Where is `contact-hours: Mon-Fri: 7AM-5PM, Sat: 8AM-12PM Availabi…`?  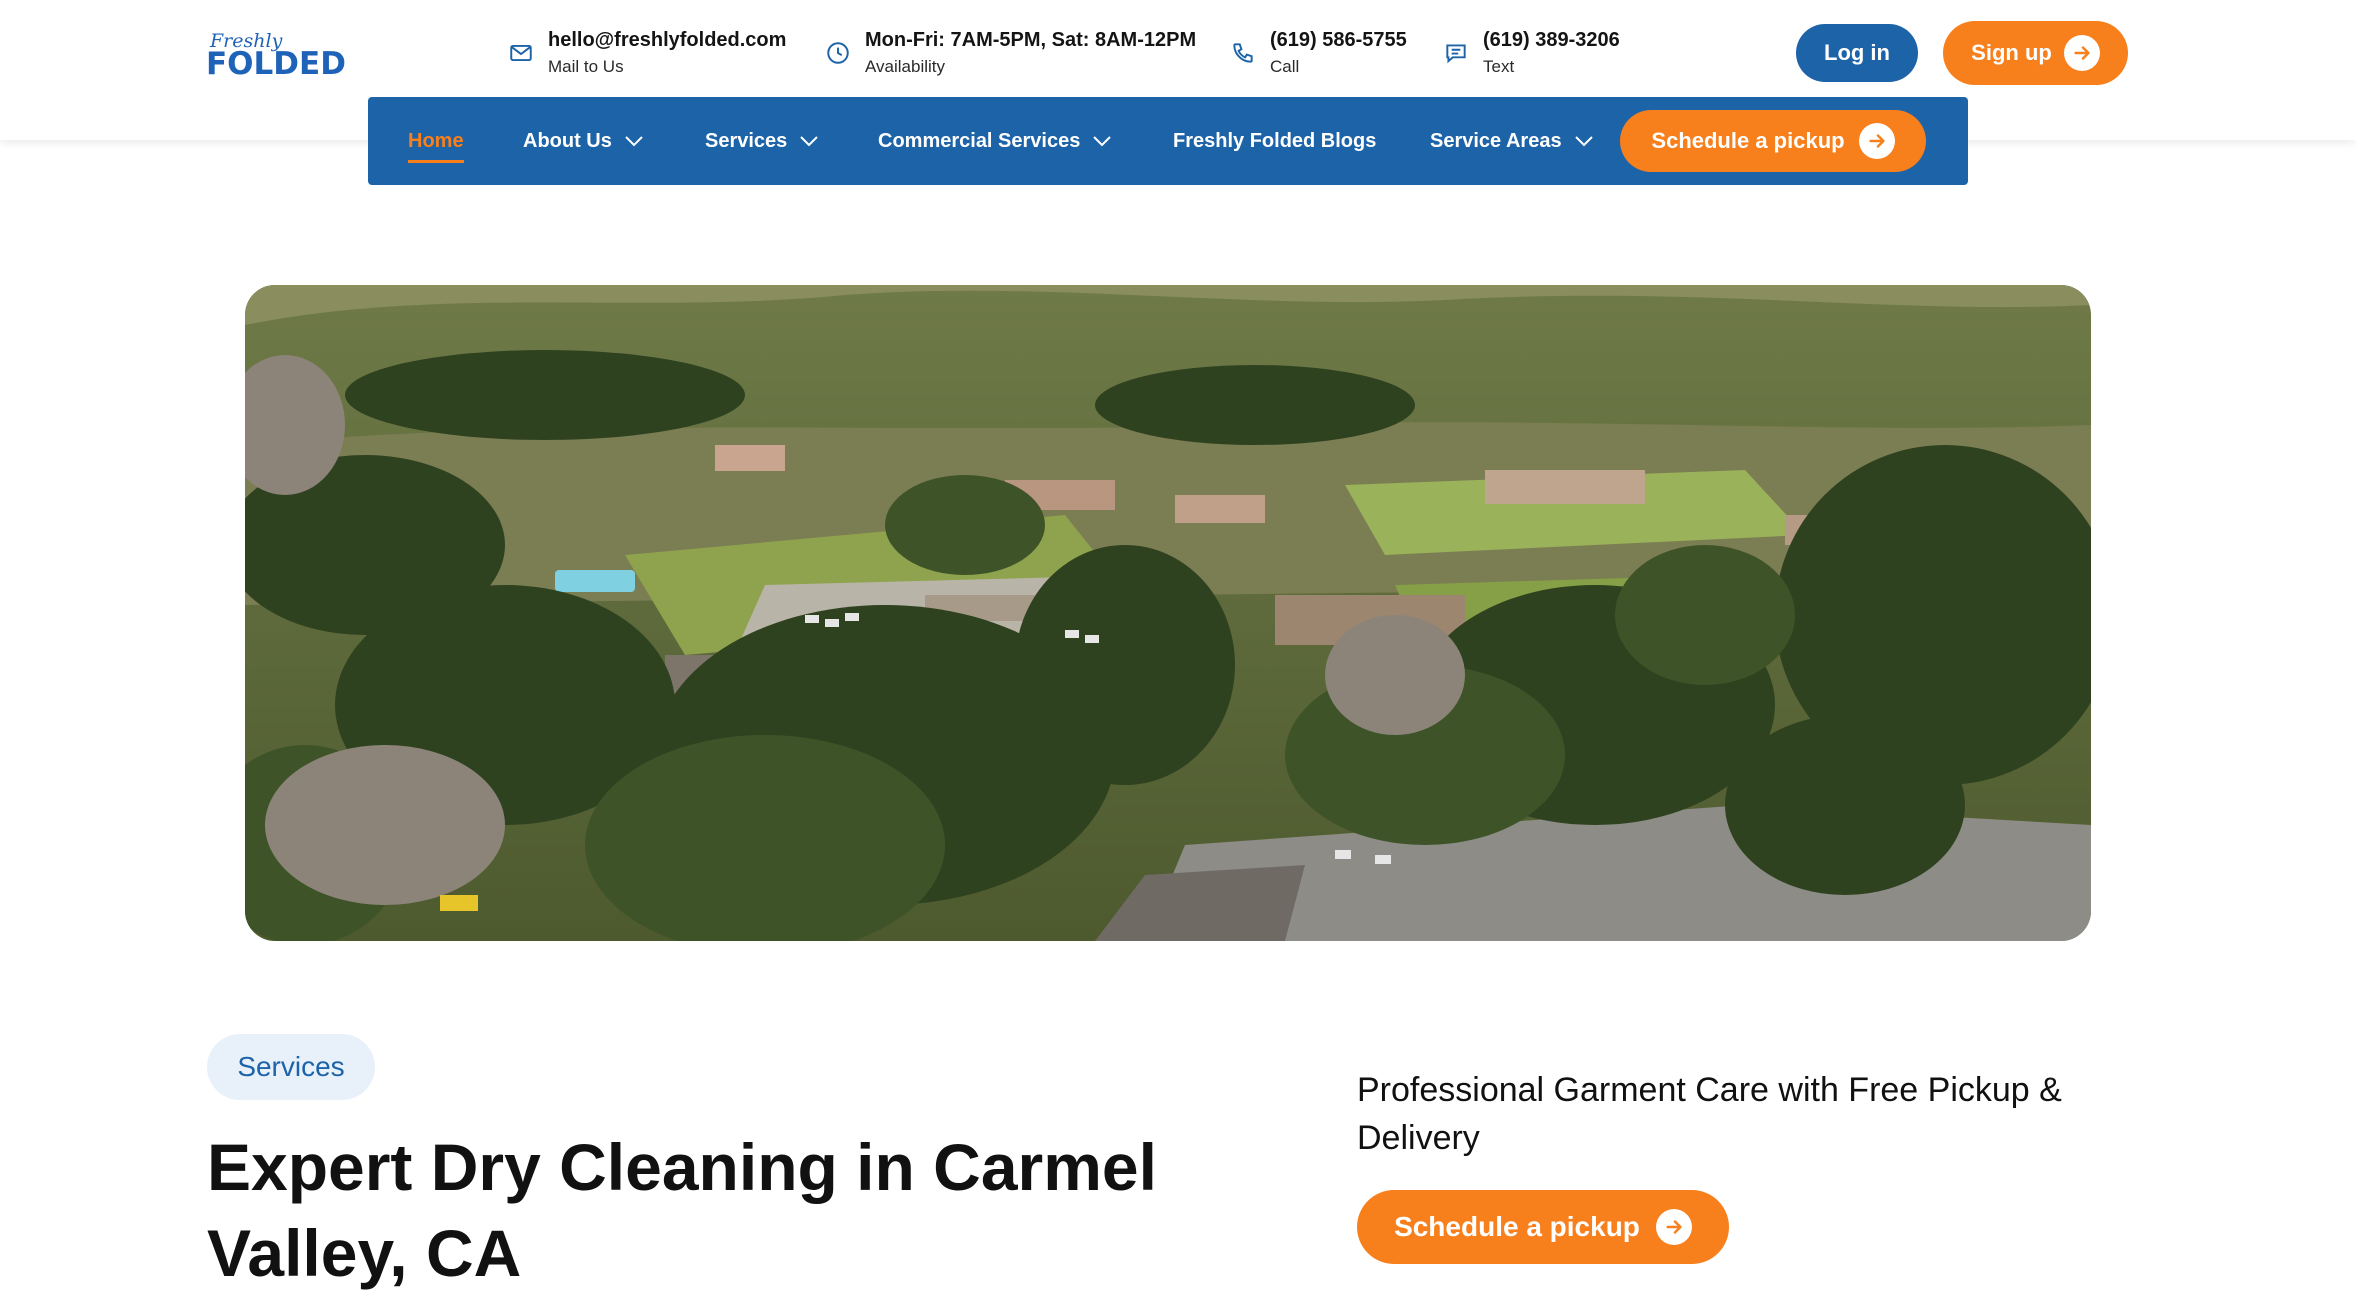
contact-hours: Mon-Fri: 7AM-5PM, Sat: 8AM-12PM Availabi… is located at coordinates (1010, 54).